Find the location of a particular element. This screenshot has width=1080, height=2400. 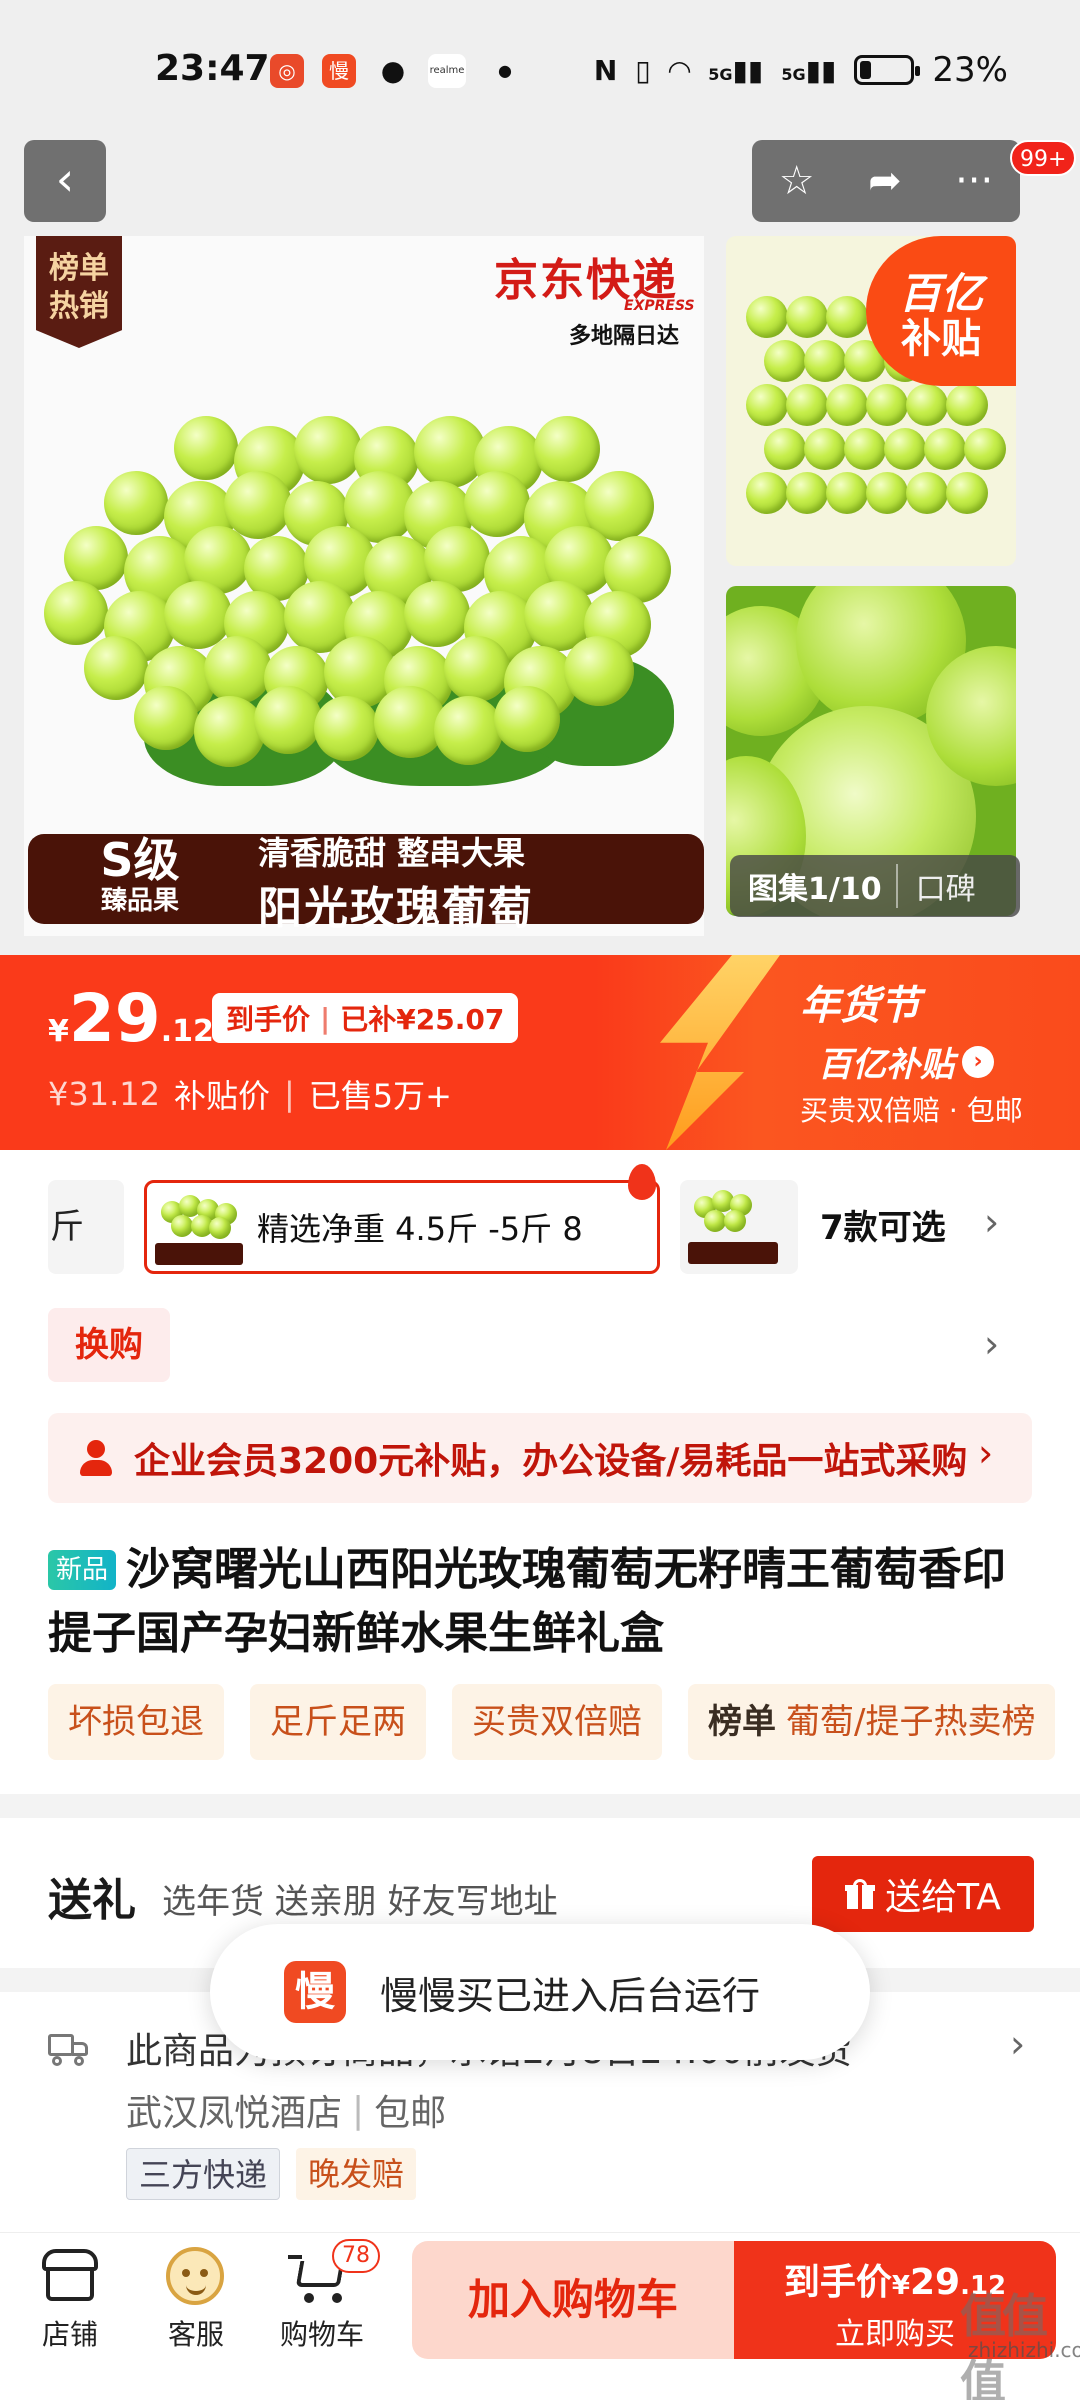

header-actions: ☆ ➦ ··· is located at coordinates (886, 181).